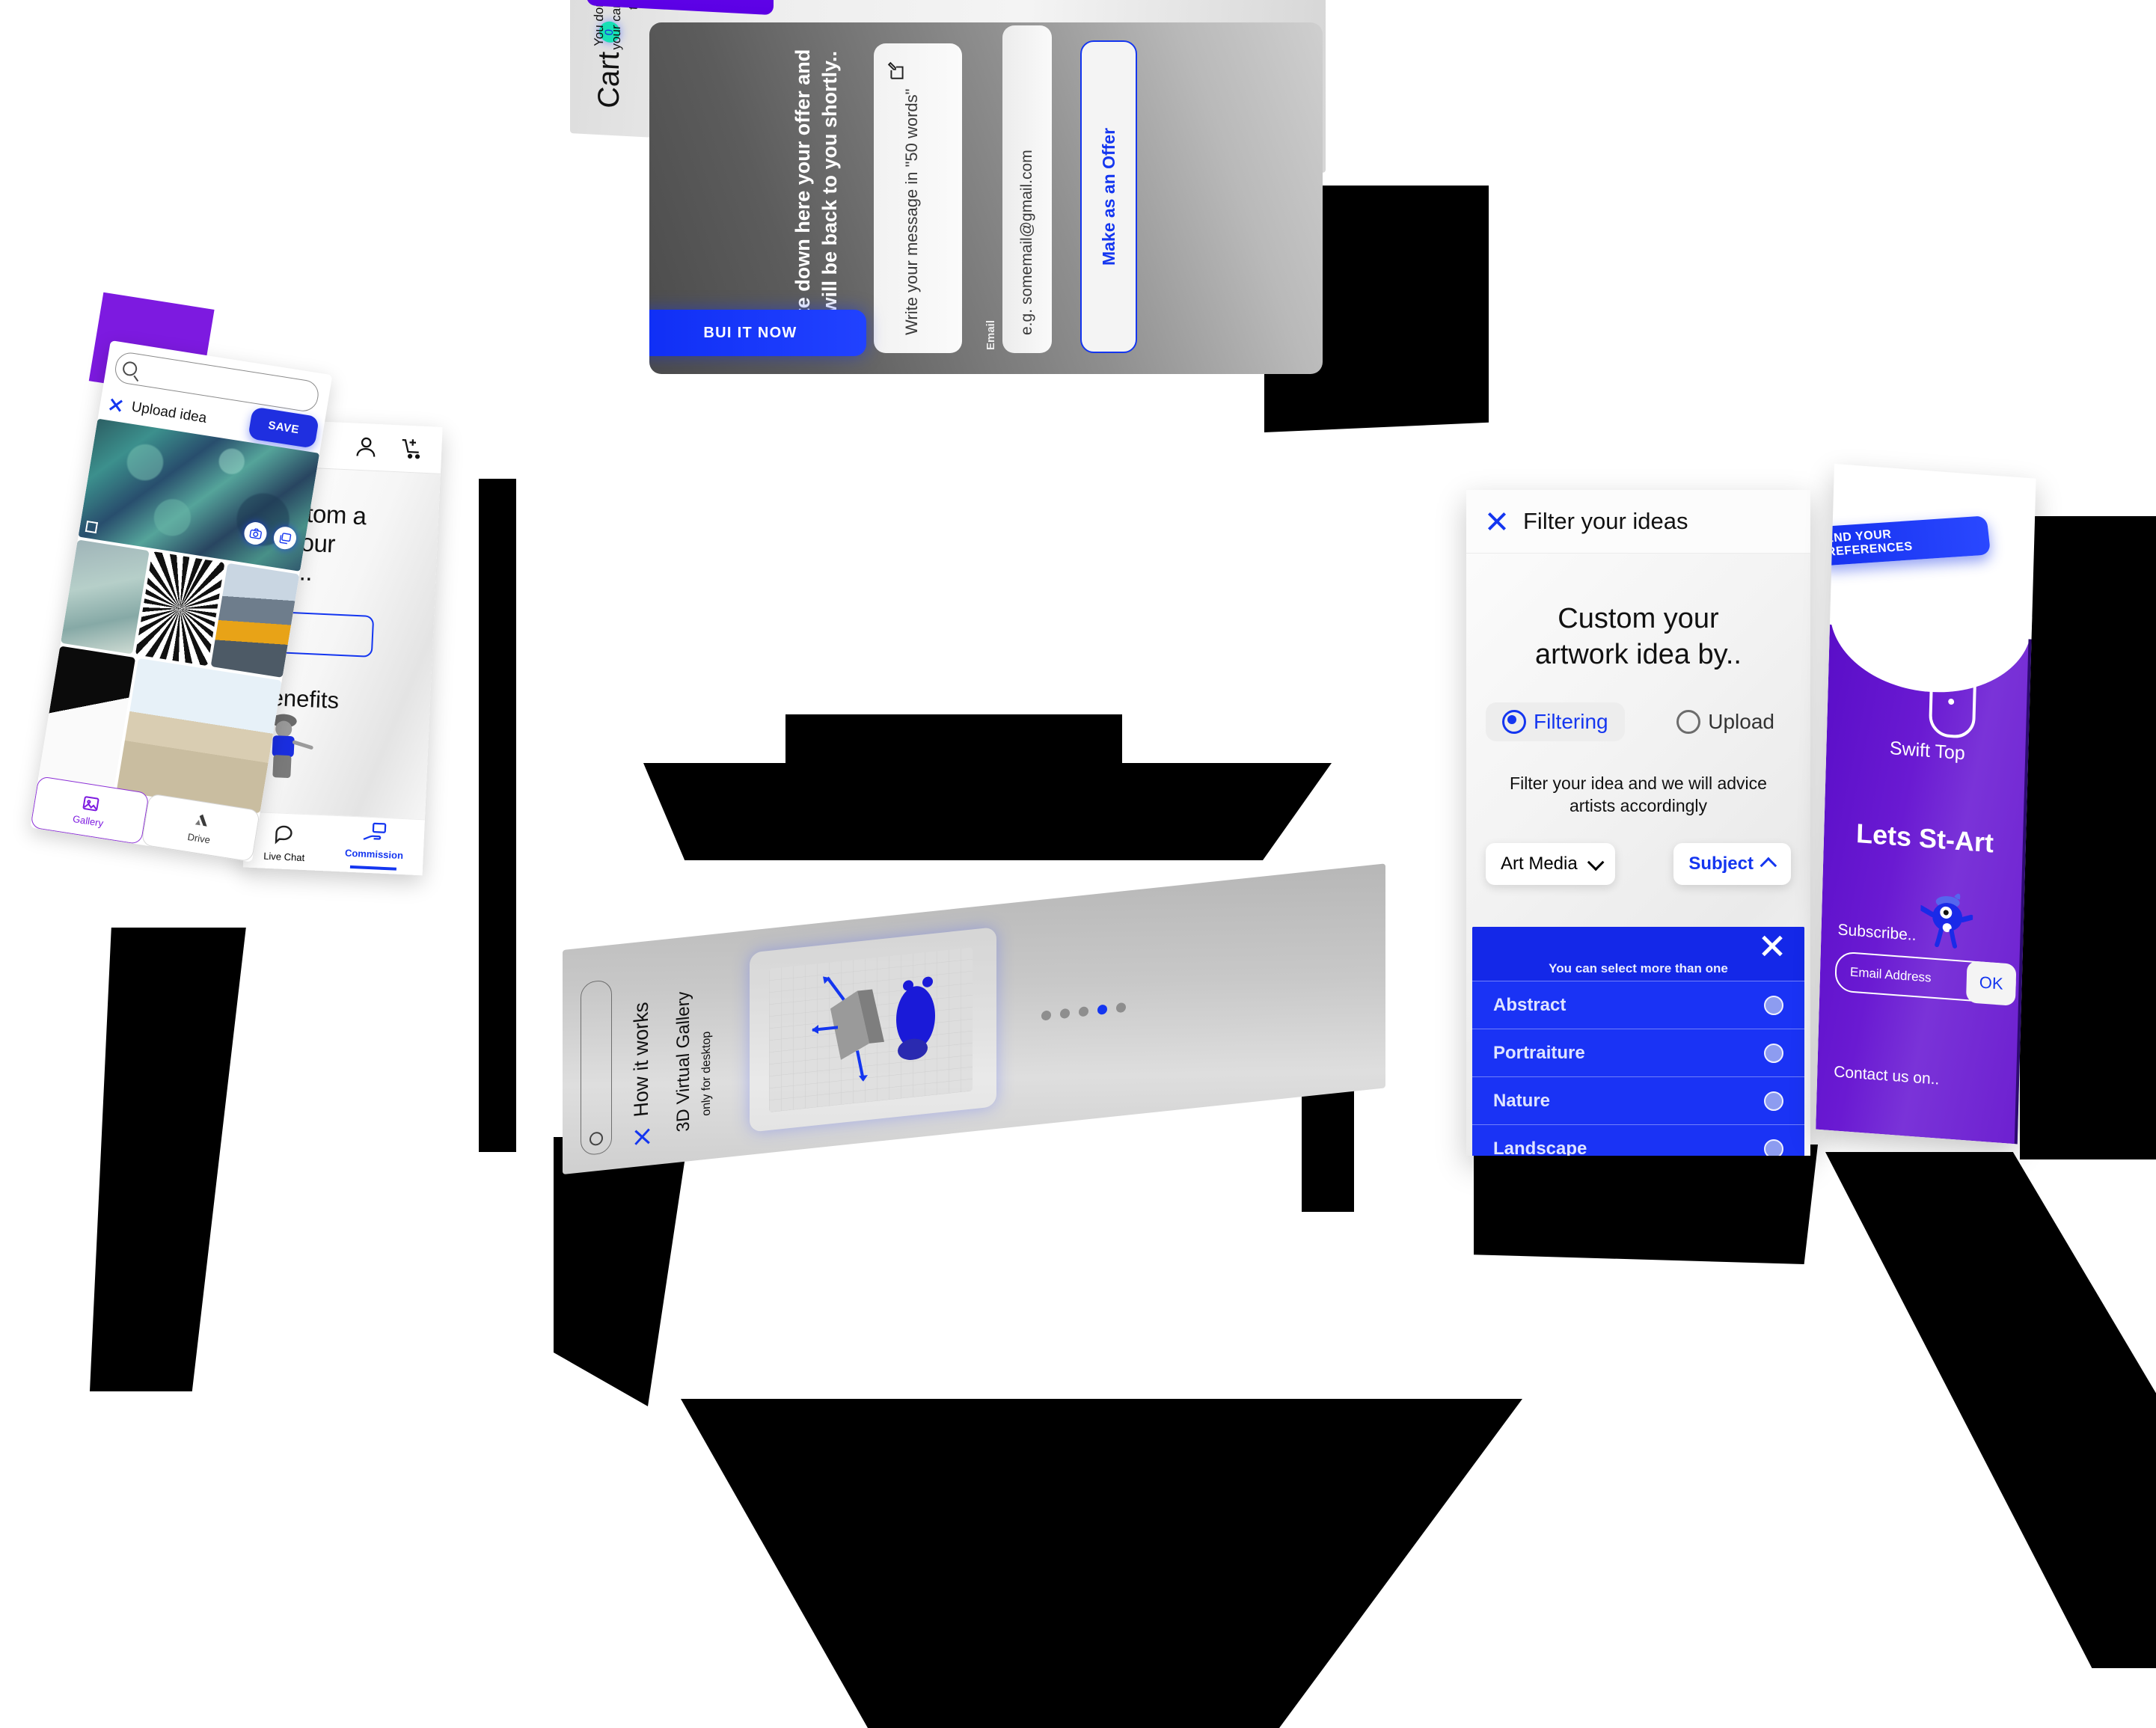 Image resolution: width=2156 pixels, height=1728 pixels. What do you see at coordinates (366, 447) in the screenshot?
I see `user-icon` at bounding box center [366, 447].